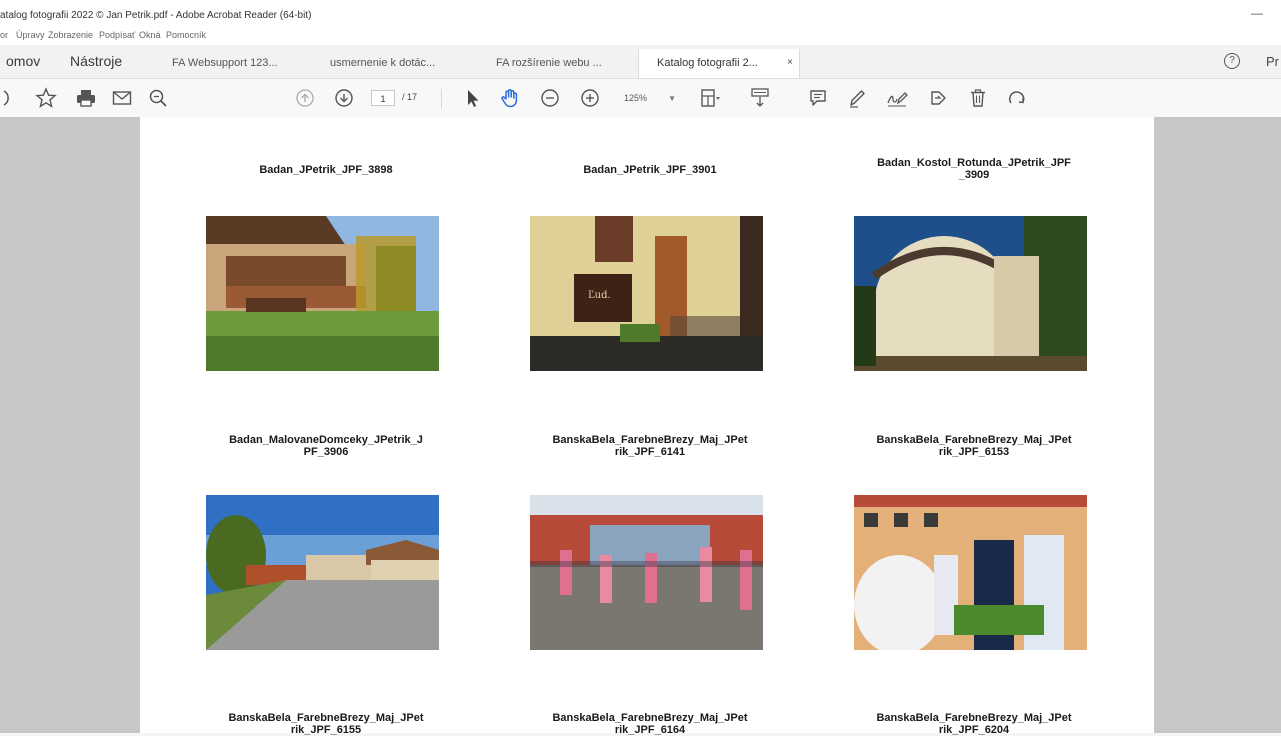 Image resolution: width=1281 pixels, height=736 pixels. Describe the element at coordinates (672, 98) in the screenshot. I see `chevron-down-icon: ▼` at that location.